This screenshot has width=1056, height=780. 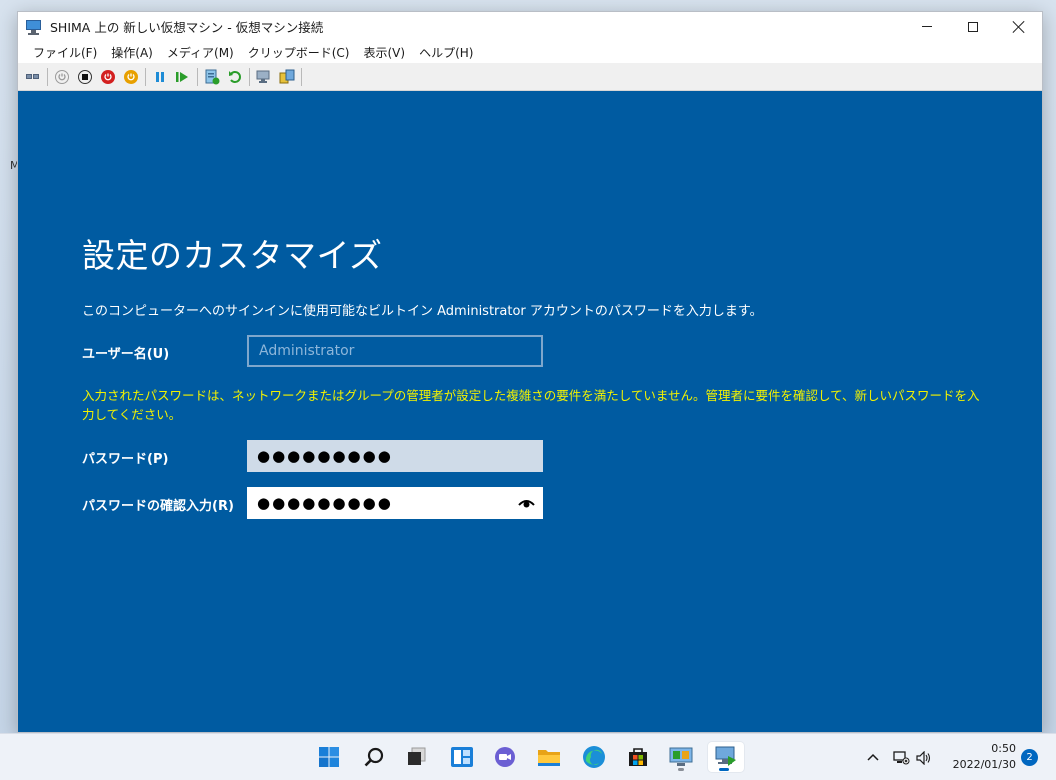 I want to click on search-button, so click(x=374, y=757).